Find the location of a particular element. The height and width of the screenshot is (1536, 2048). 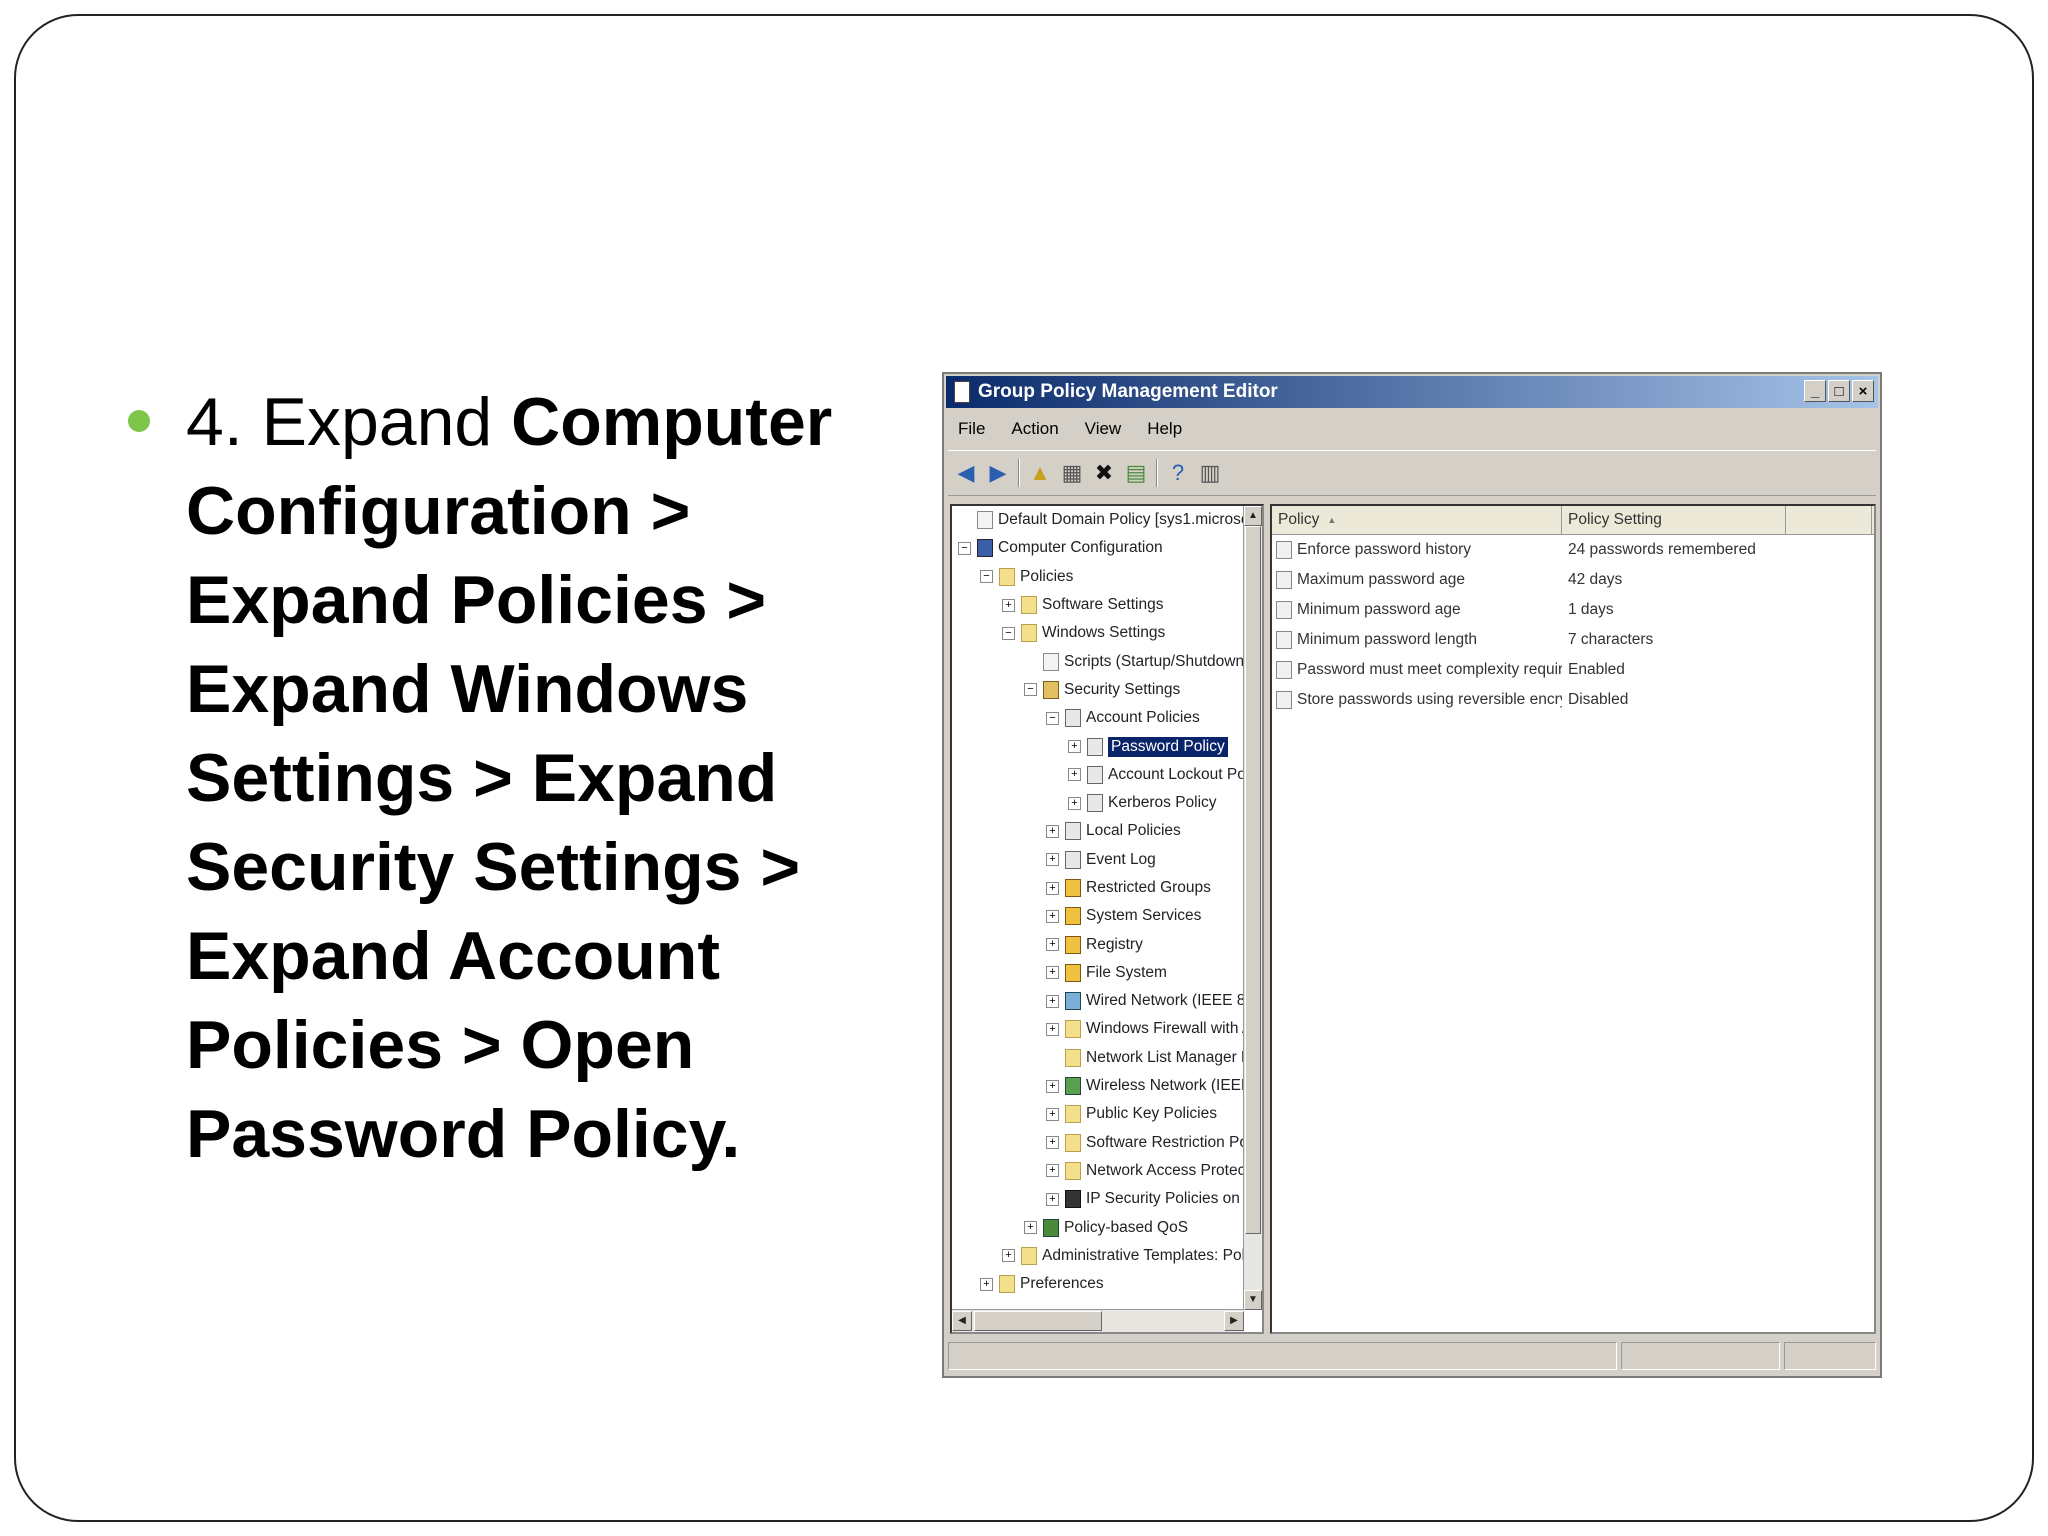

tree-item: + Kerberos Policy is located at coordinates (1098, 803).